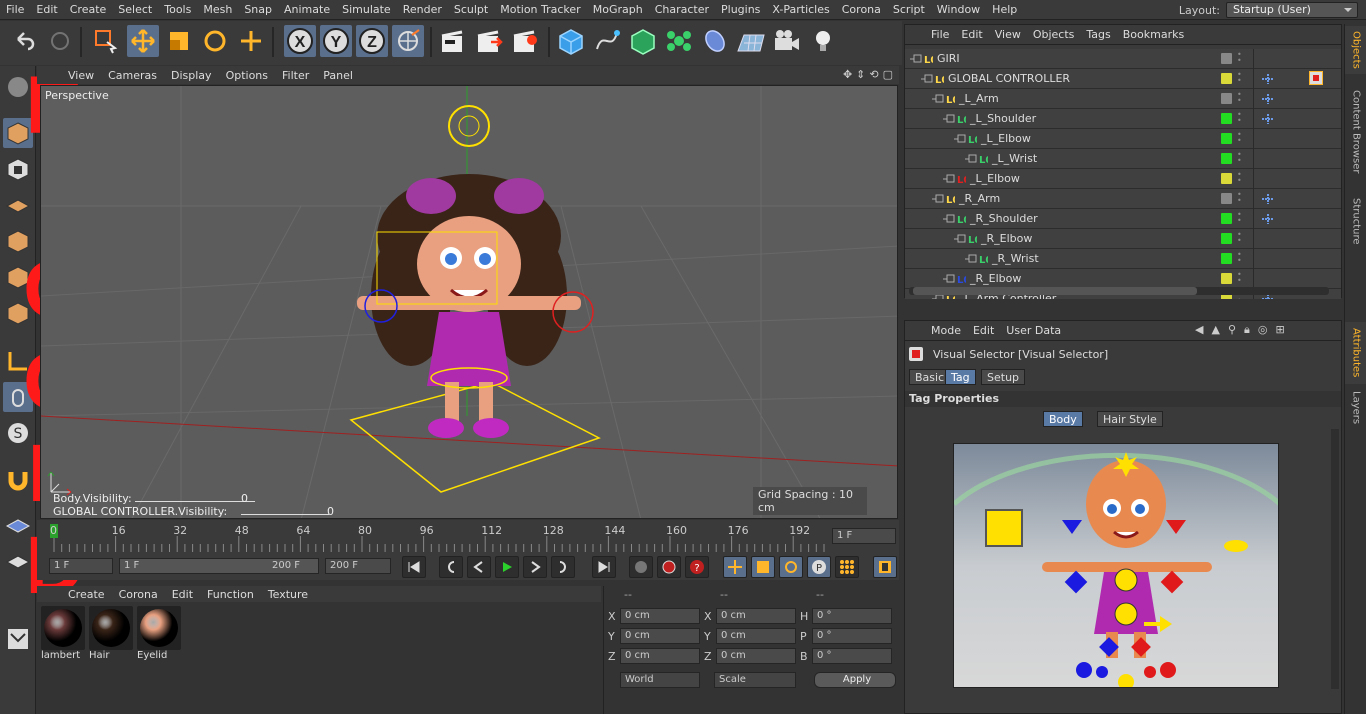 The width and height of the screenshot is (1366, 714). I want to click on x-axis-icon: X, so click(300, 41).